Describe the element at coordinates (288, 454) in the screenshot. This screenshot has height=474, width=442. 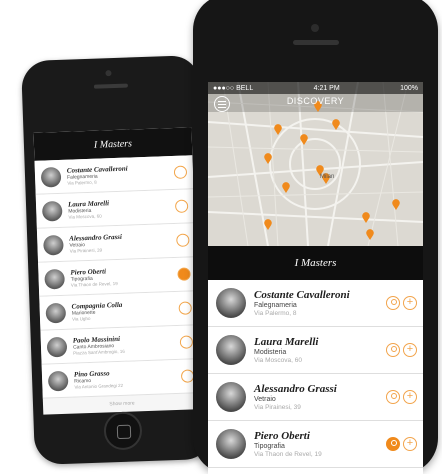
I see `master-address: Via Thaon de Revel, 19` at that location.